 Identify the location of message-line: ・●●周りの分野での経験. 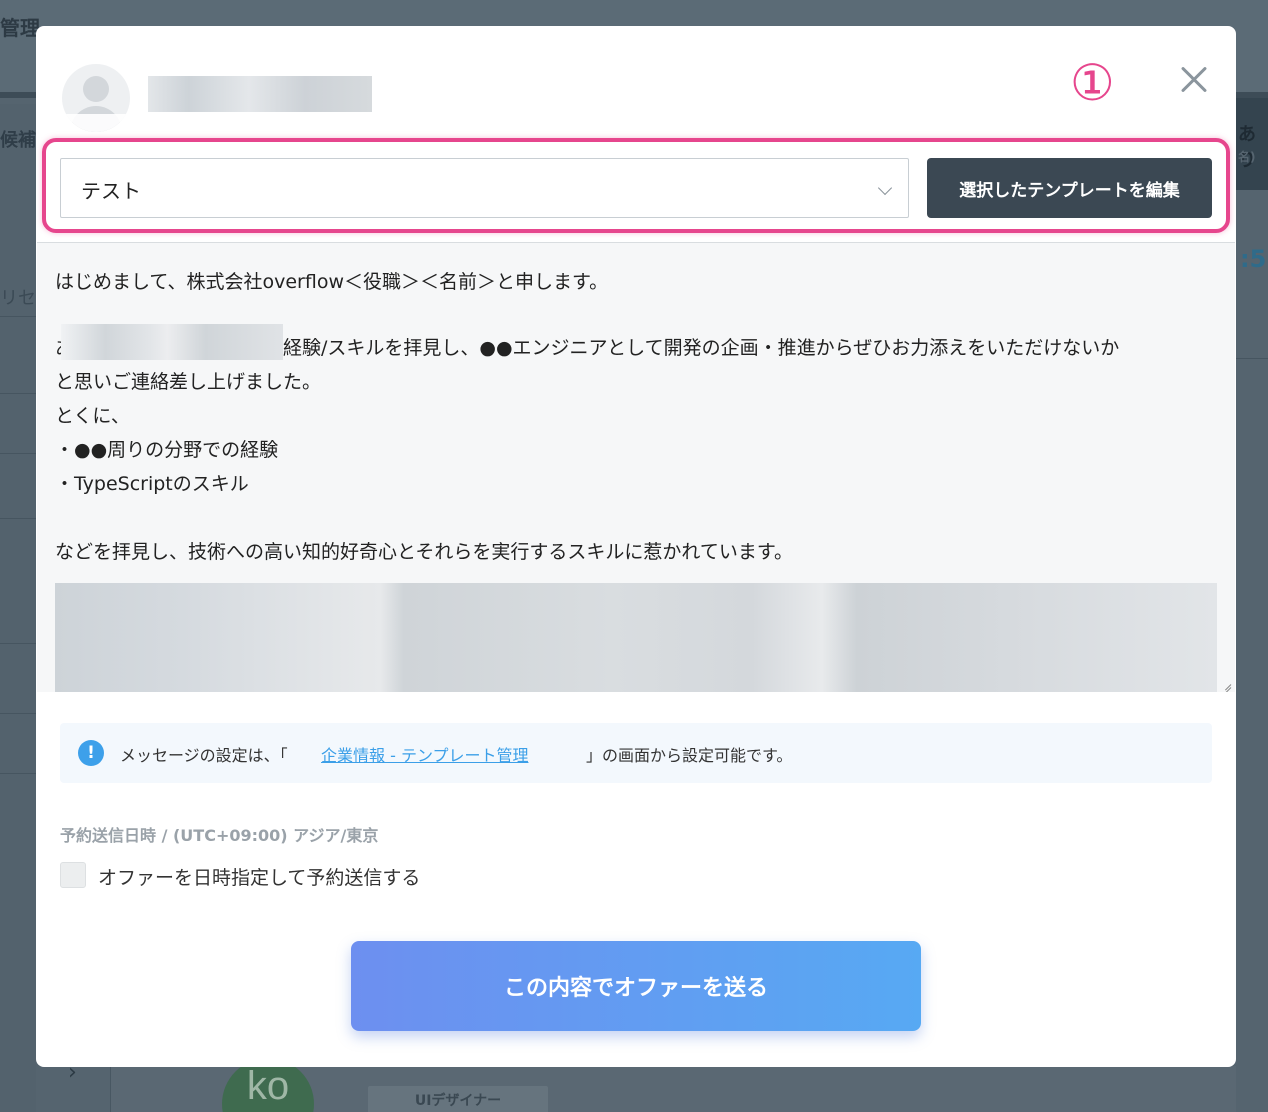
(167, 450).